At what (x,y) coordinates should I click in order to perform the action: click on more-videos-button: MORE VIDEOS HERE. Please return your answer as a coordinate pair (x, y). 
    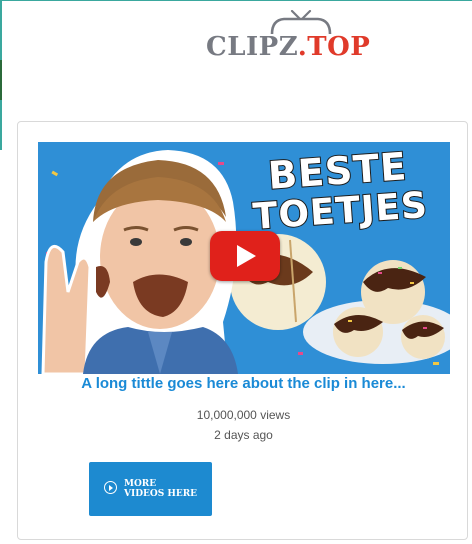
    Looking at the image, I should click on (150, 489).